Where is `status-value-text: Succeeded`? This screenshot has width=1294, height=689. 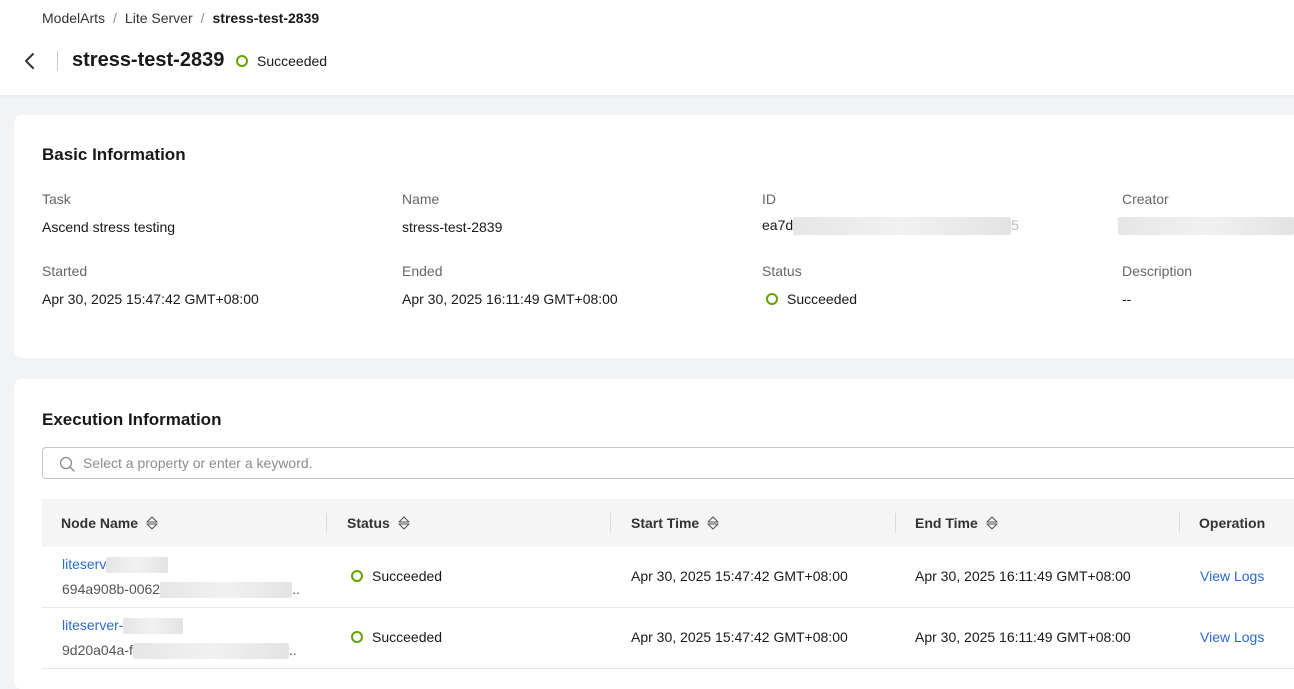 status-value-text: Succeeded is located at coordinates (822, 299).